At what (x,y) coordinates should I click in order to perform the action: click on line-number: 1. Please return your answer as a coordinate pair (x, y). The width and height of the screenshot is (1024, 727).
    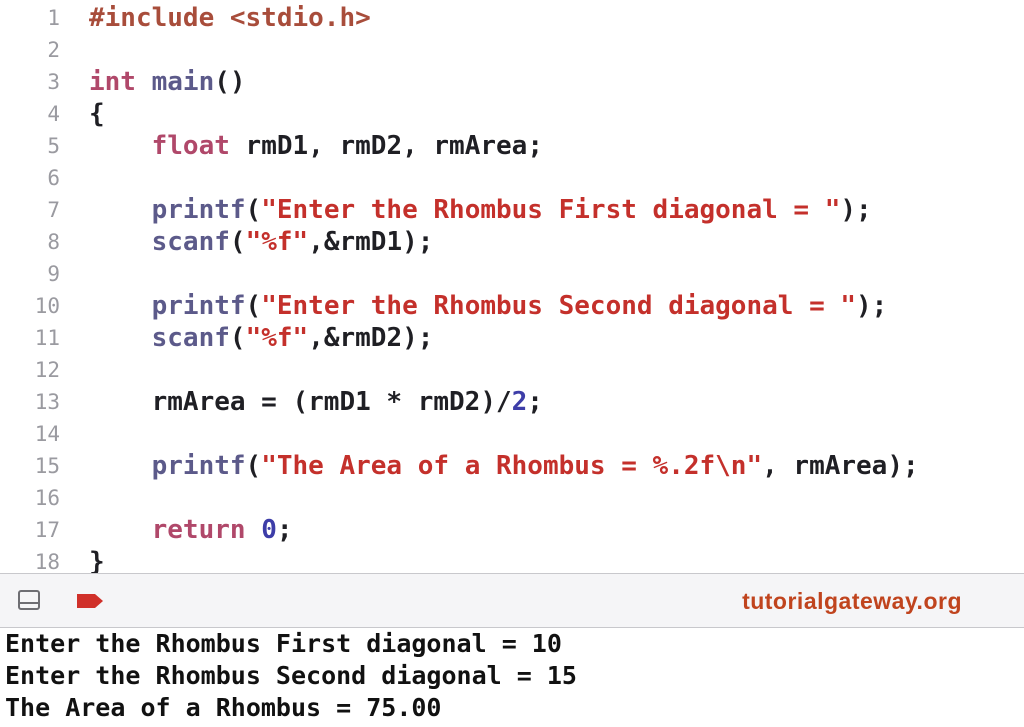
    Looking at the image, I should click on (53, 18).